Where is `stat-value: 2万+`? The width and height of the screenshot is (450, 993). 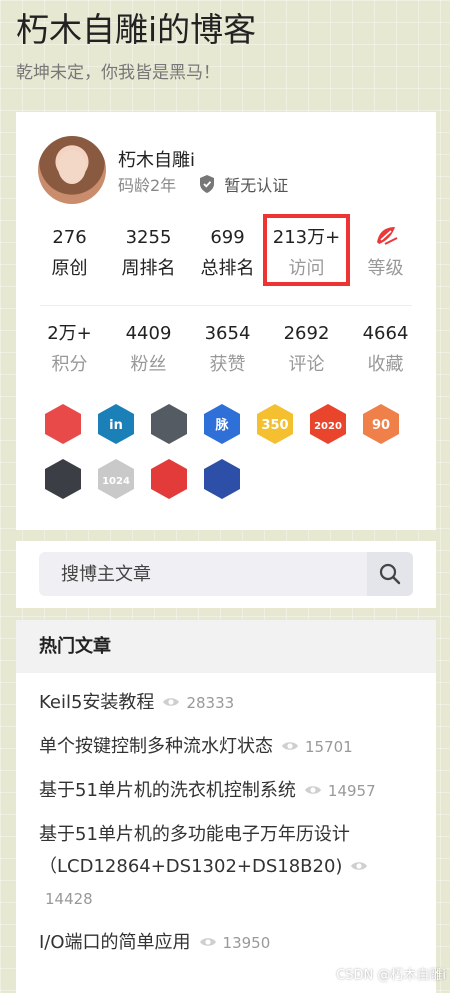 stat-value: 2万+ is located at coordinates (69, 333).